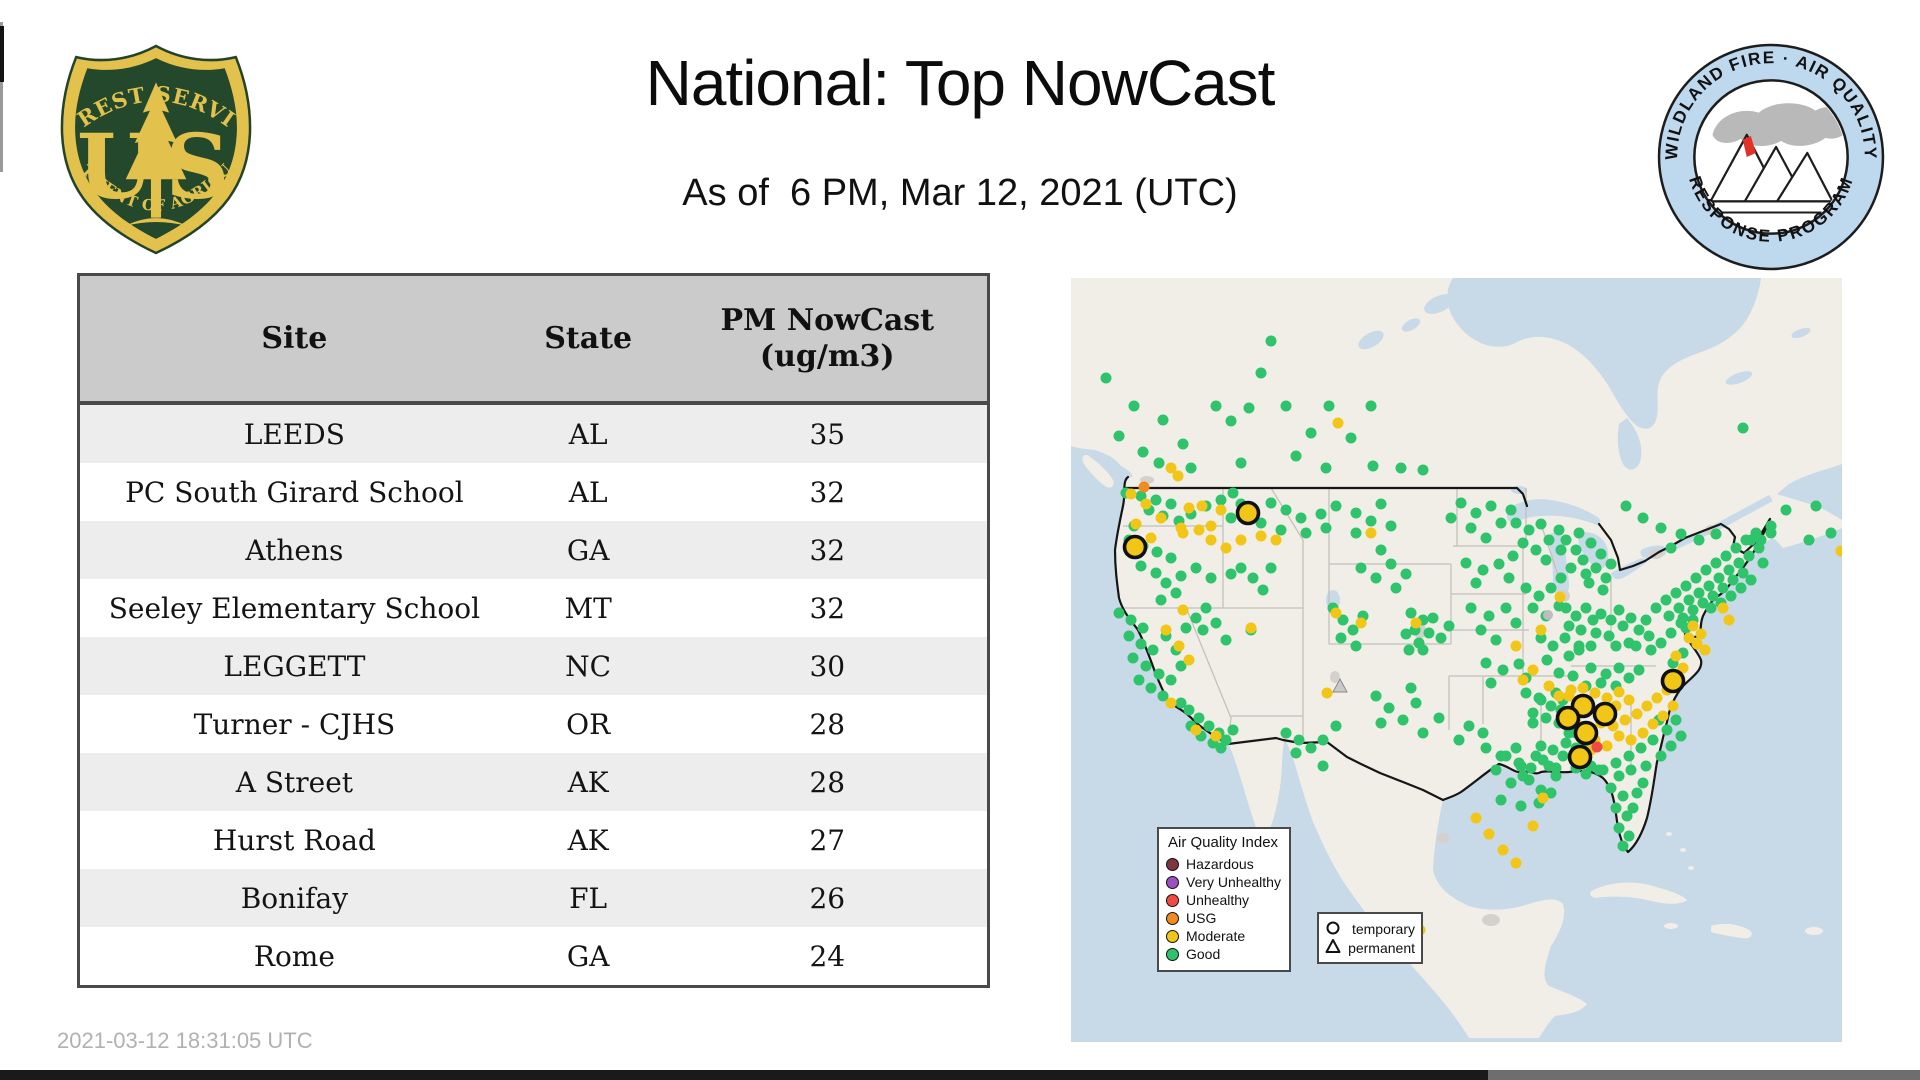  Describe the element at coordinates (828, 840) in the screenshot. I see `value-cell: 27` at that location.